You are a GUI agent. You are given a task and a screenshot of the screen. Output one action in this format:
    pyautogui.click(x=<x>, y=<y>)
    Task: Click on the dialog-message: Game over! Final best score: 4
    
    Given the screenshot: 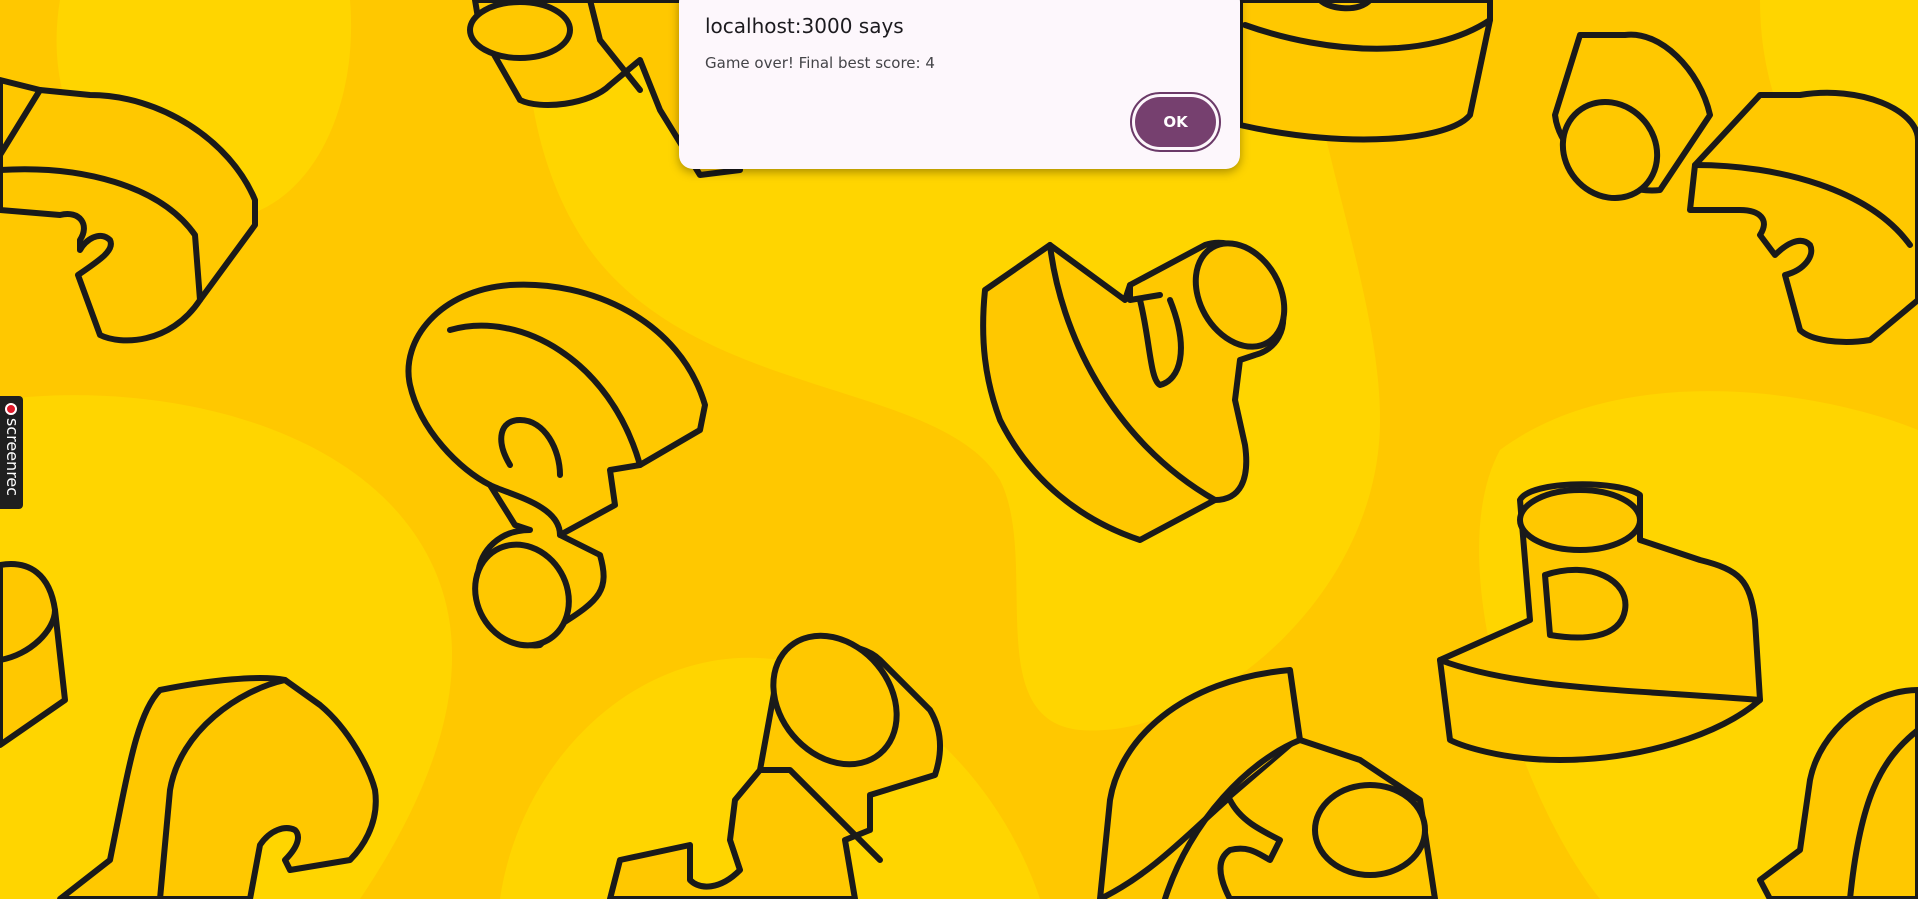 What is the action you would take?
    pyautogui.click(x=820, y=63)
    